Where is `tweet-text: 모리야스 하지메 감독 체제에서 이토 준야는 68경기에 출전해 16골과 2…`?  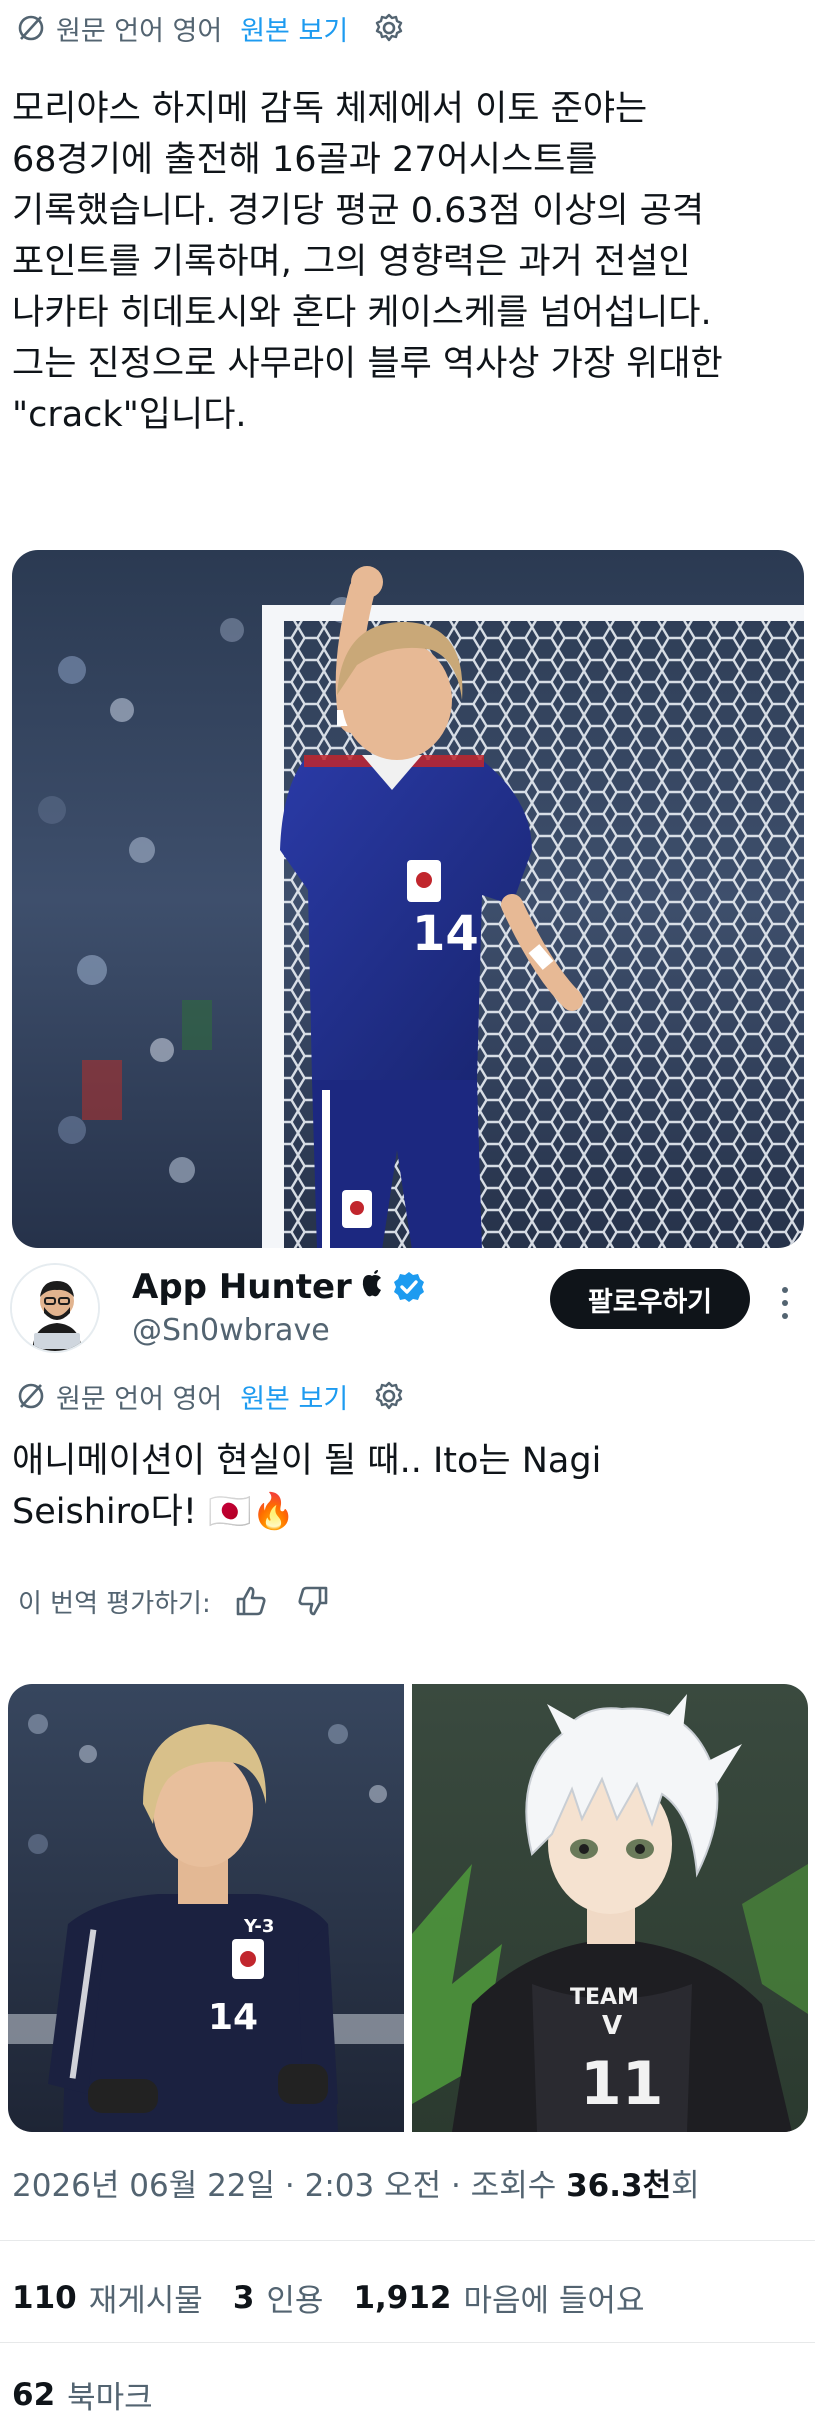
tweet-text: 모리야스 하지메 감독 체제에서 이토 준야는 68경기에 출전해 16골과 2… is located at coordinates (367, 262).